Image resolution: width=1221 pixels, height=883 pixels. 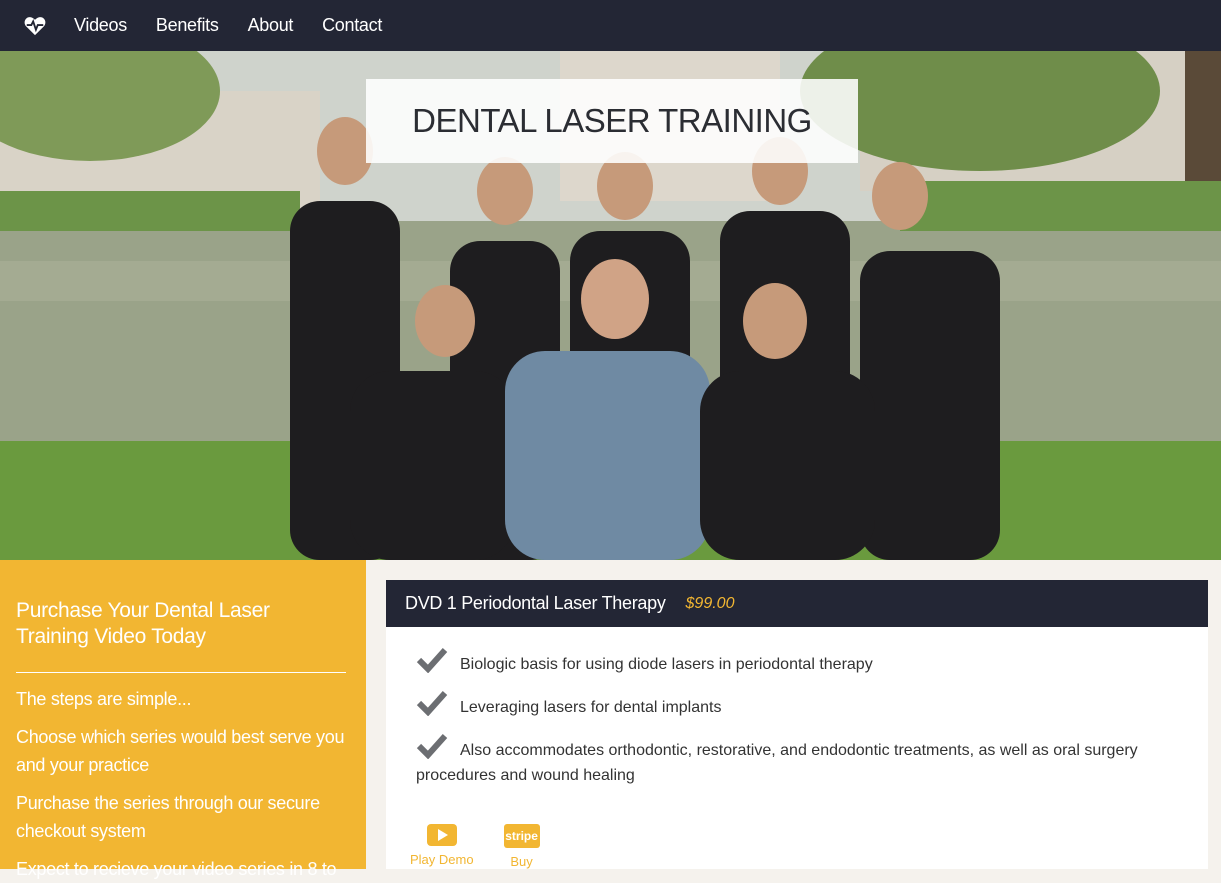 I want to click on hero-title: DENTAL LASER TRAINING, so click(x=612, y=120).